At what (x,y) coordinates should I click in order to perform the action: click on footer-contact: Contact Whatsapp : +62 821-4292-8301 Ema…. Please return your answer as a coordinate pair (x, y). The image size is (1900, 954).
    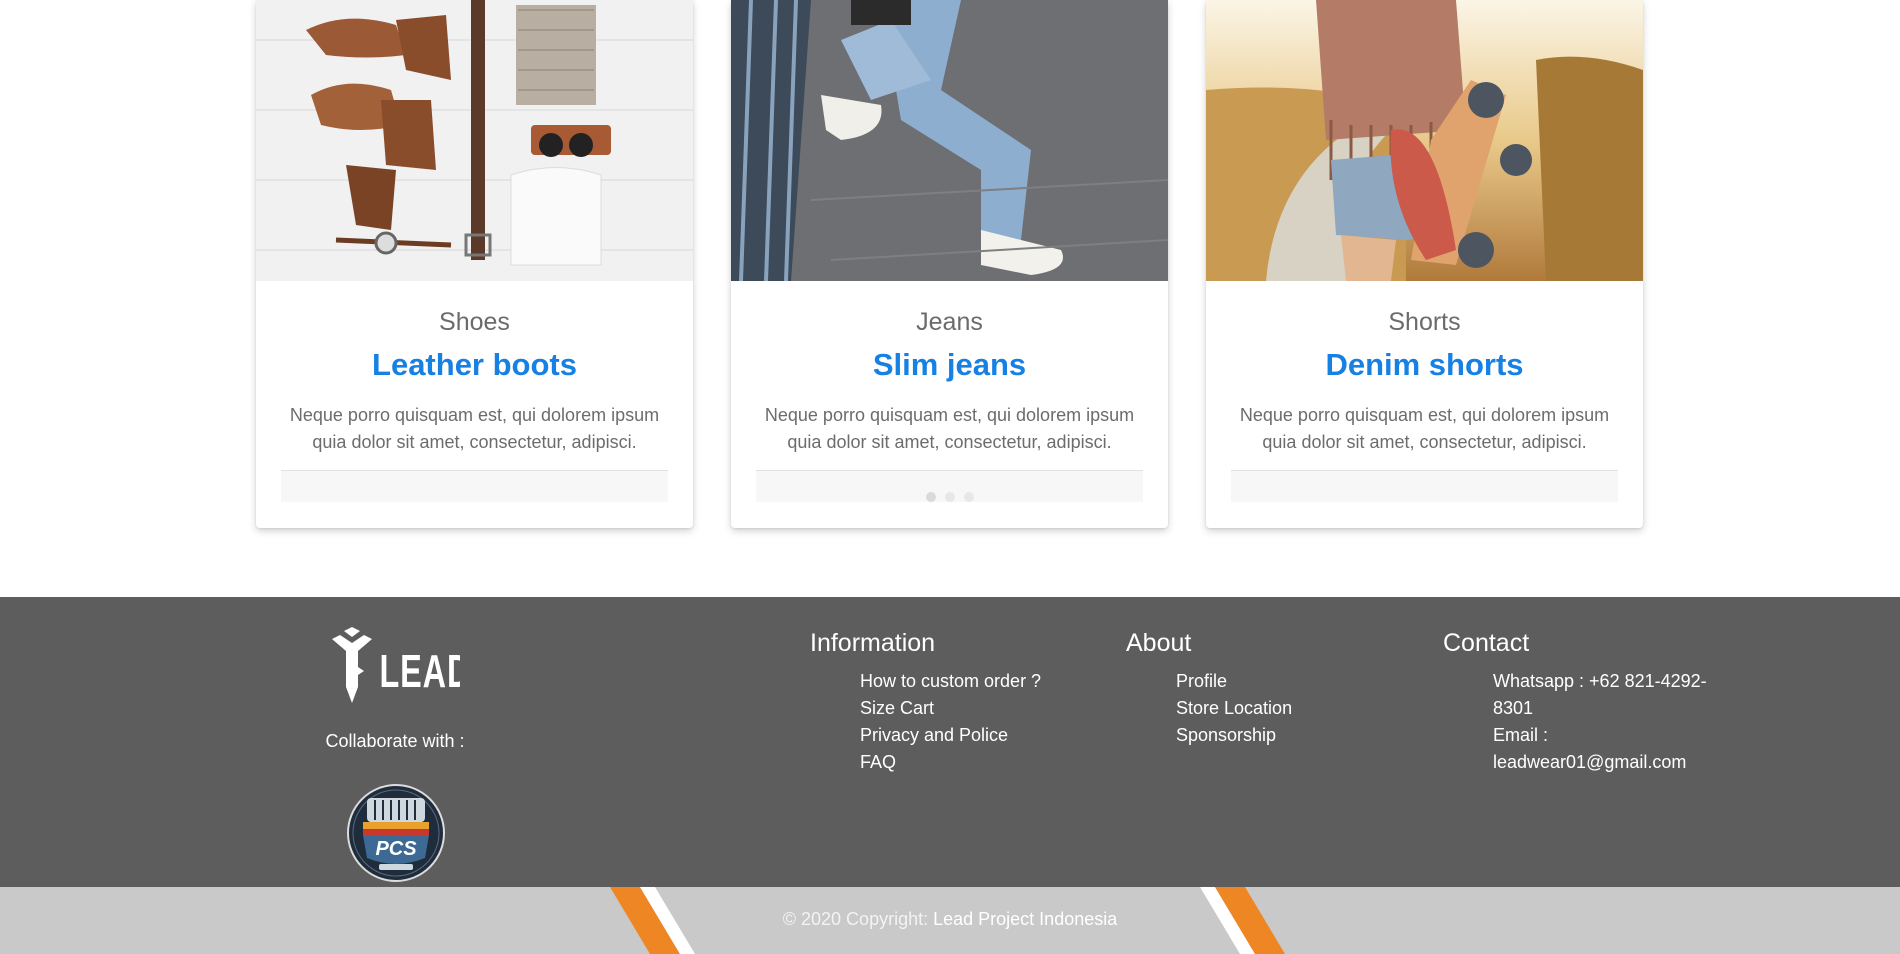
    Looking at the image, I should click on (1593, 702).